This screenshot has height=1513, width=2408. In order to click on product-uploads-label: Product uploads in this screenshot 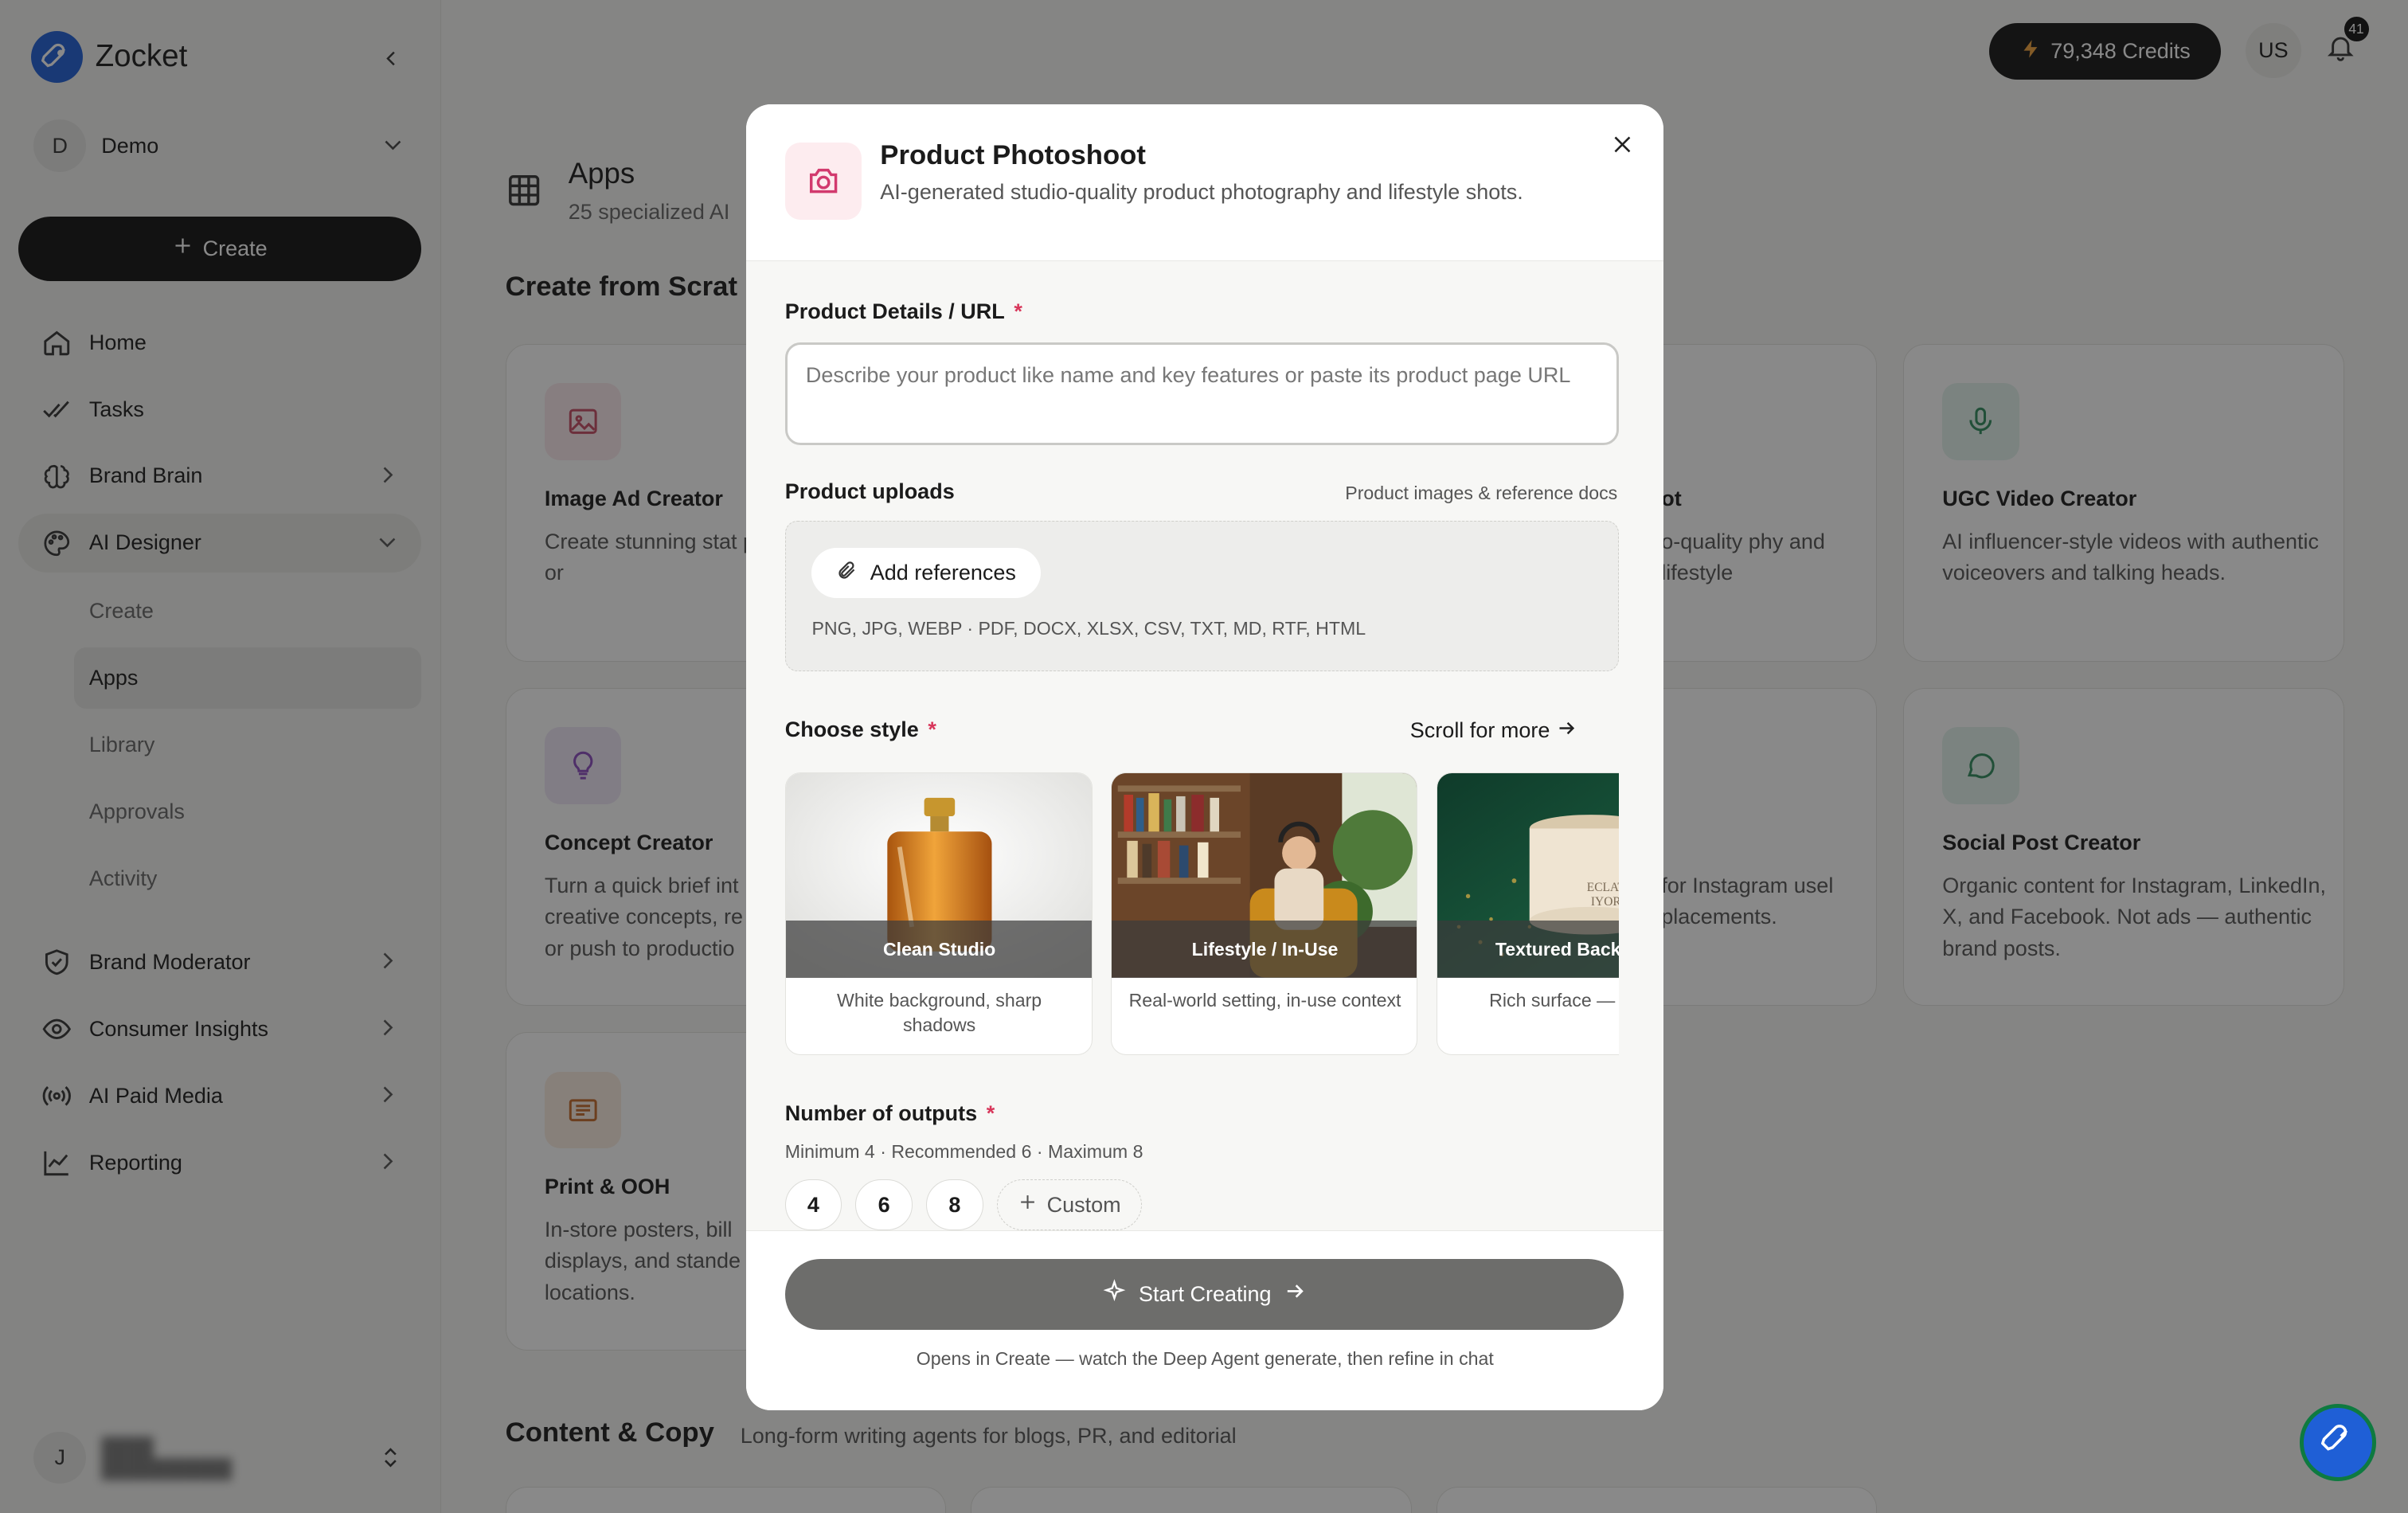, I will do `click(869, 491)`.